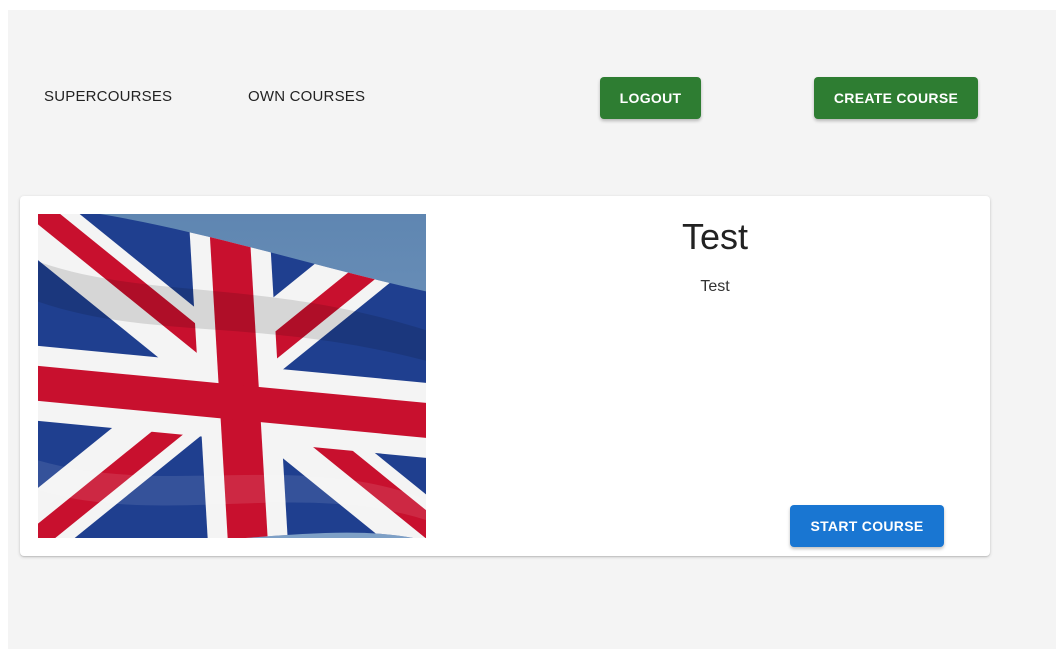 The height and width of the screenshot is (649, 1056). Describe the element at coordinates (650, 98) in the screenshot. I see `logout-button: LOGOUT` at that location.